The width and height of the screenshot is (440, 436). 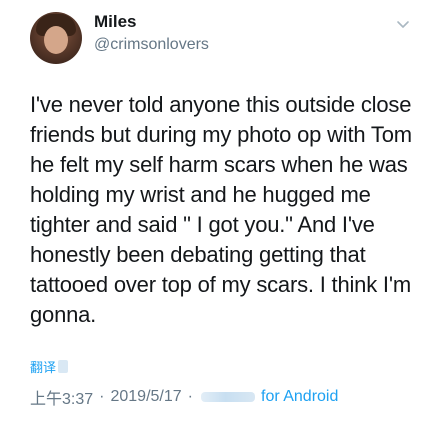 I want to click on translate-link: 翻译, so click(x=49, y=366).